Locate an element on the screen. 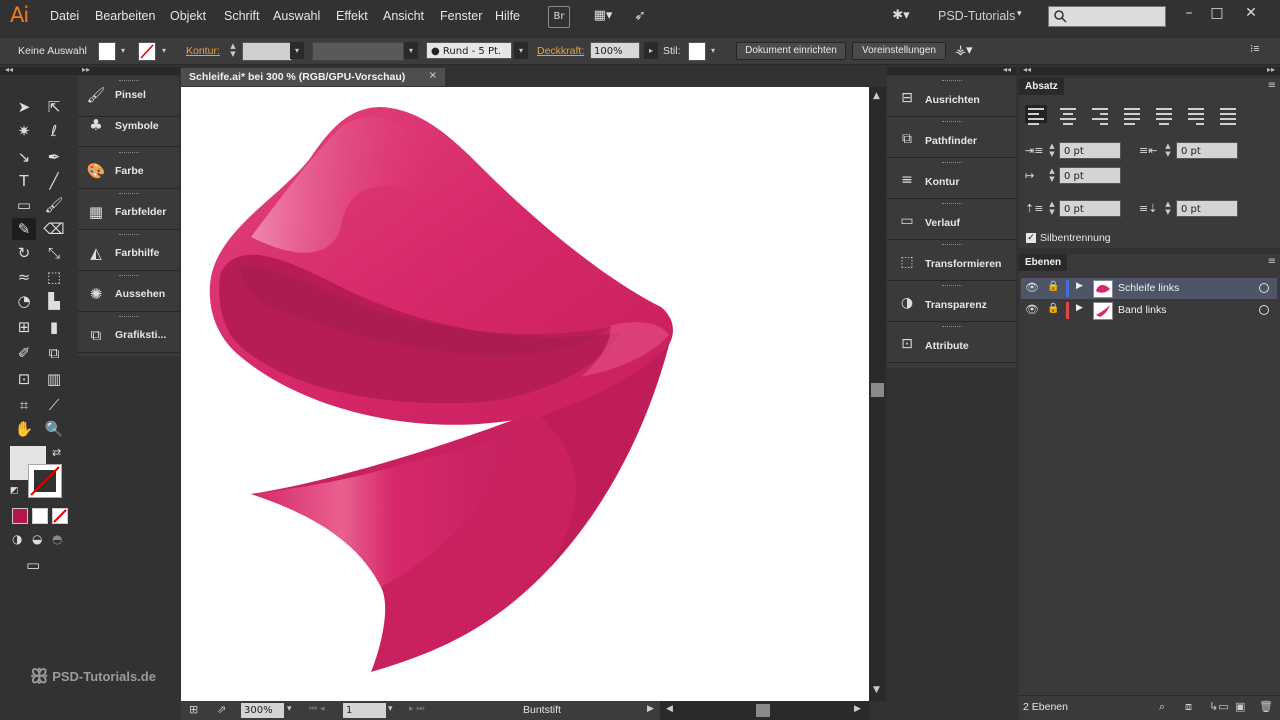 Image resolution: width=1280 pixels, height=720 pixels. justify-center-icon is located at coordinates (1164, 115).